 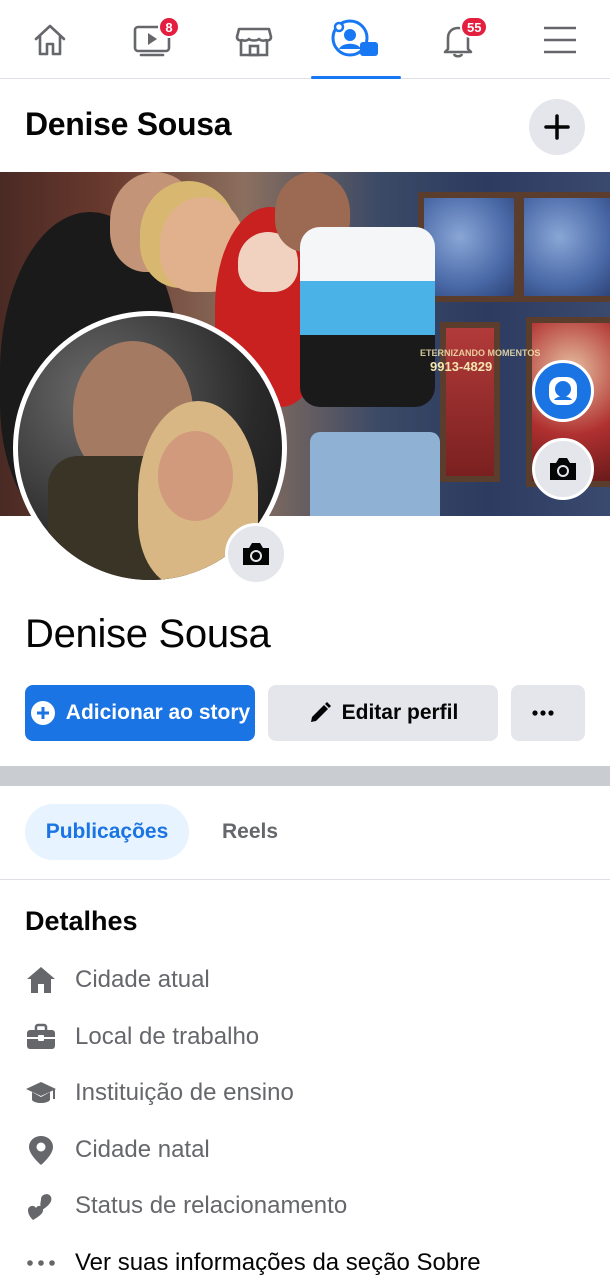 I want to click on details-heading: Detalhes, so click(x=81, y=921).